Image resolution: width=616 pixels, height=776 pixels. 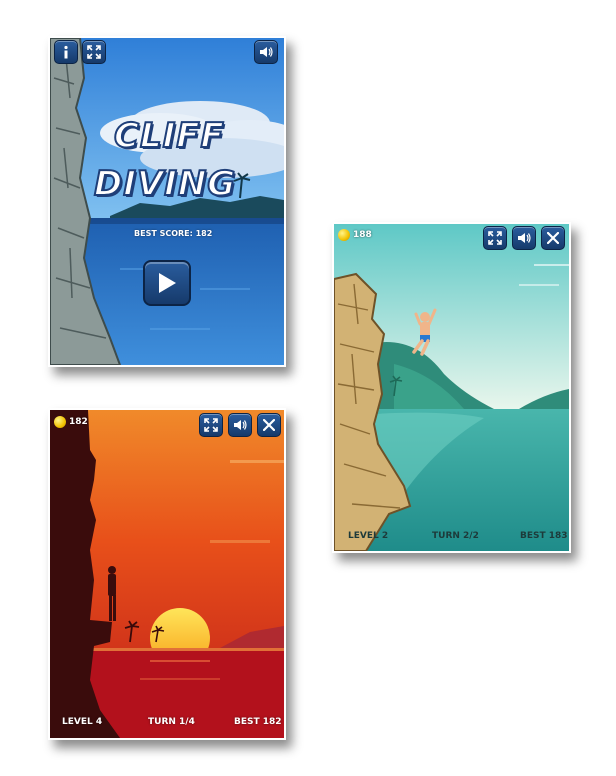 What do you see at coordinates (82, 722) in the screenshot?
I see `level-label: LEVEL 4` at bounding box center [82, 722].